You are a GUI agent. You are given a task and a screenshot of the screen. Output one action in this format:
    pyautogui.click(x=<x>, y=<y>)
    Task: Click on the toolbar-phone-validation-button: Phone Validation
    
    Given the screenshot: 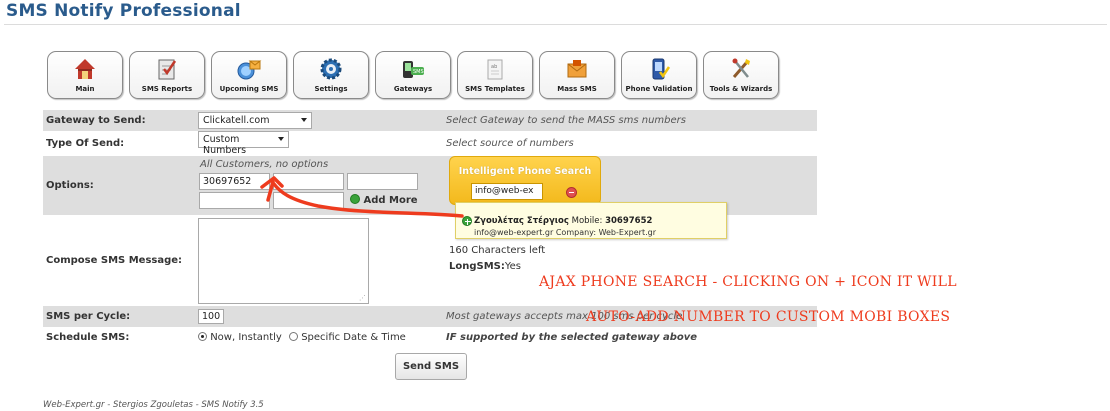 What is the action you would take?
    pyautogui.click(x=659, y=75)
    